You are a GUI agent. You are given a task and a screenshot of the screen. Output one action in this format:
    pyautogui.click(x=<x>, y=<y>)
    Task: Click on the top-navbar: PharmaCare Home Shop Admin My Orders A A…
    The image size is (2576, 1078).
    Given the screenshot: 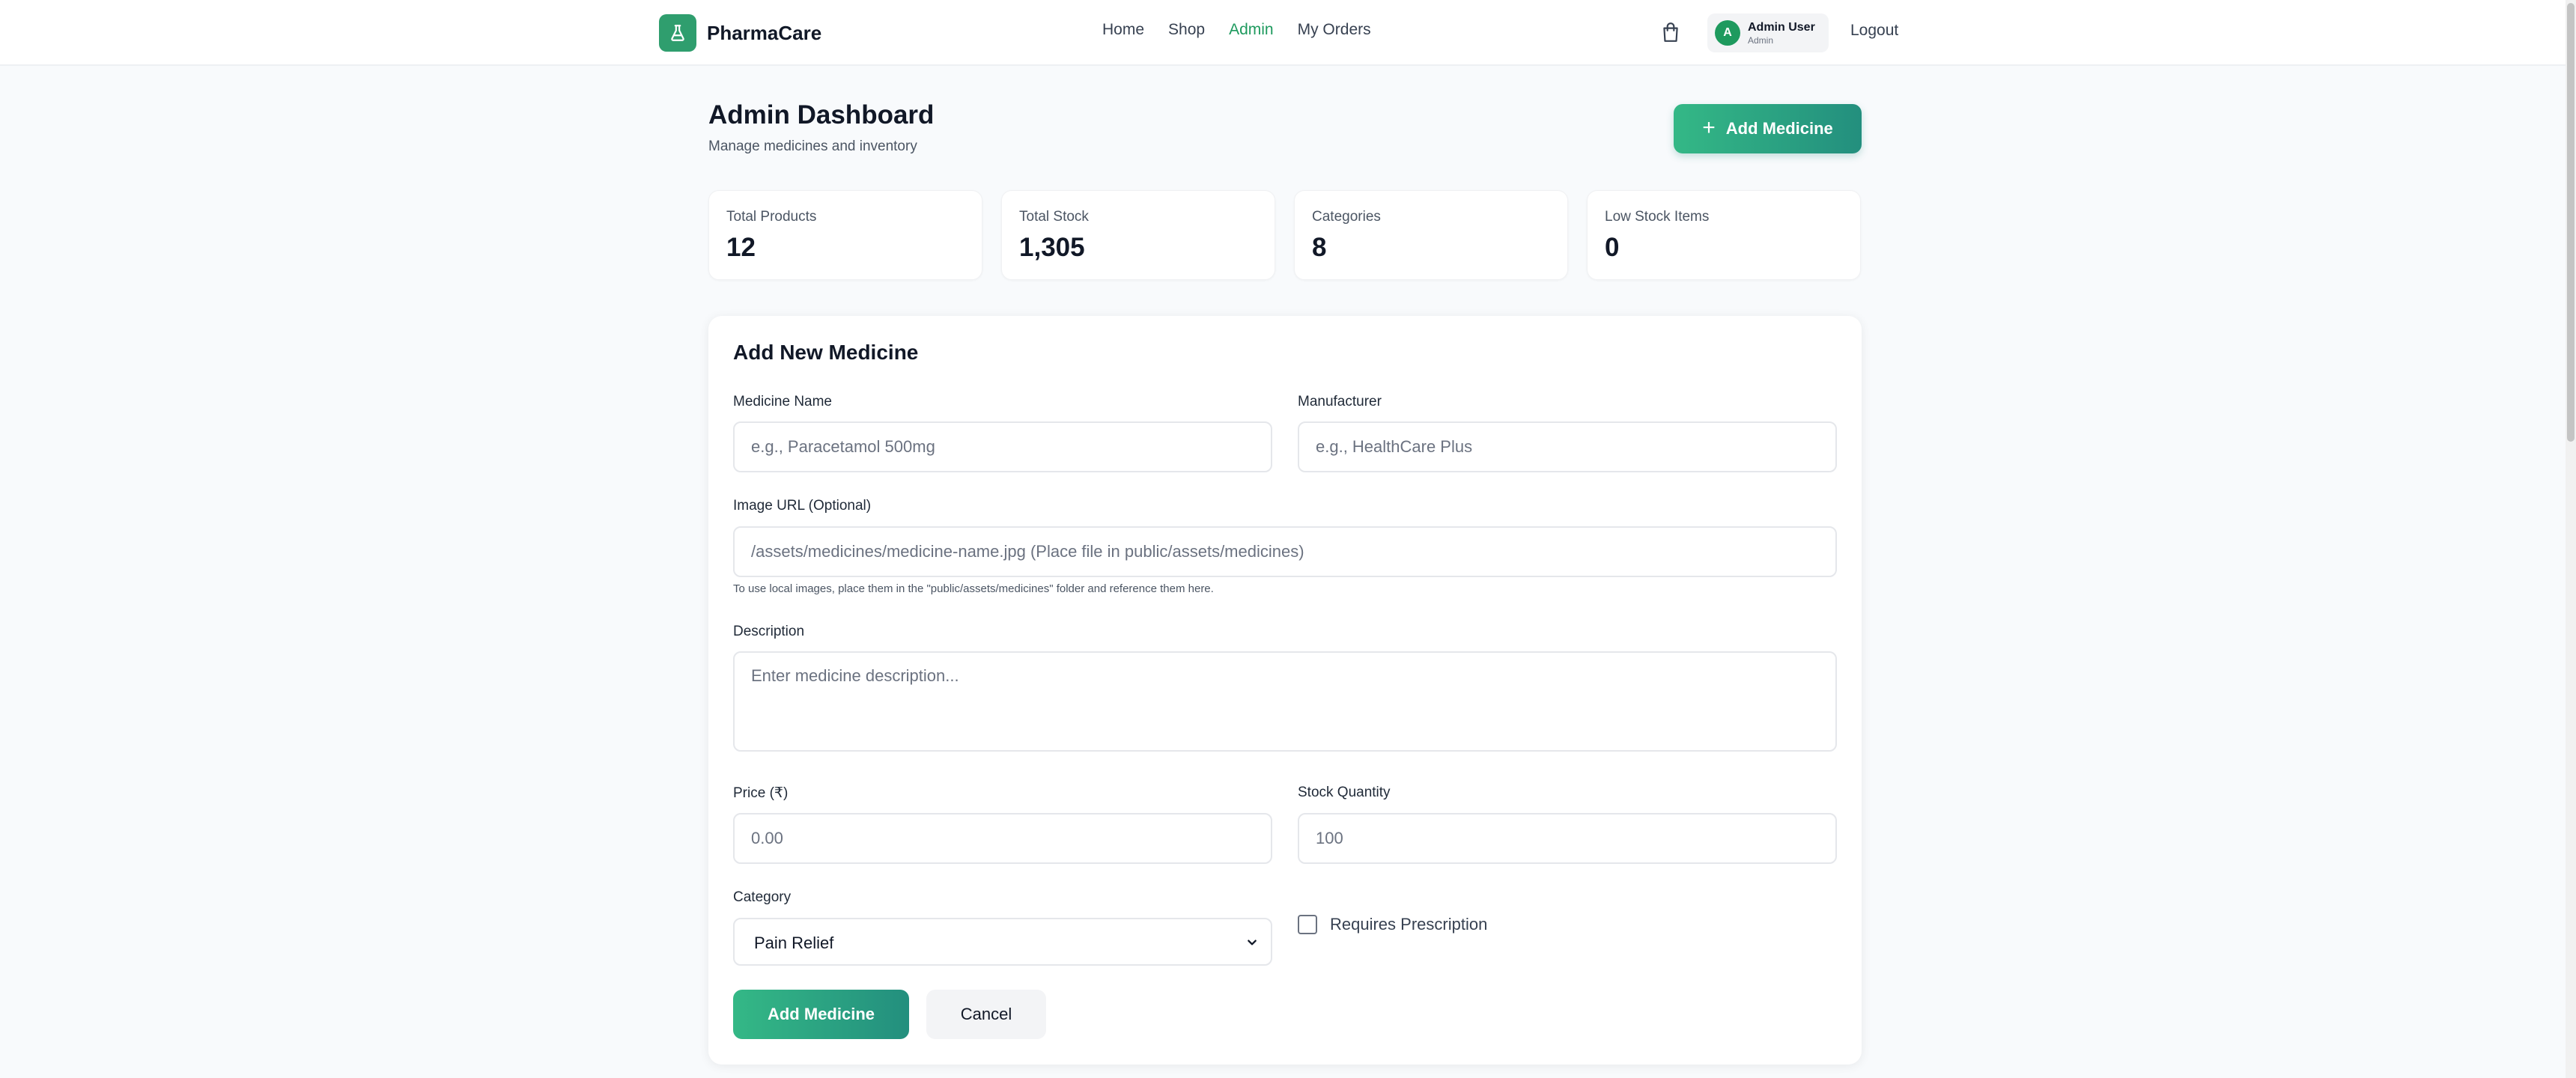 What is the action you would take?
    pyautogui.click(x=1288, y=33)
    